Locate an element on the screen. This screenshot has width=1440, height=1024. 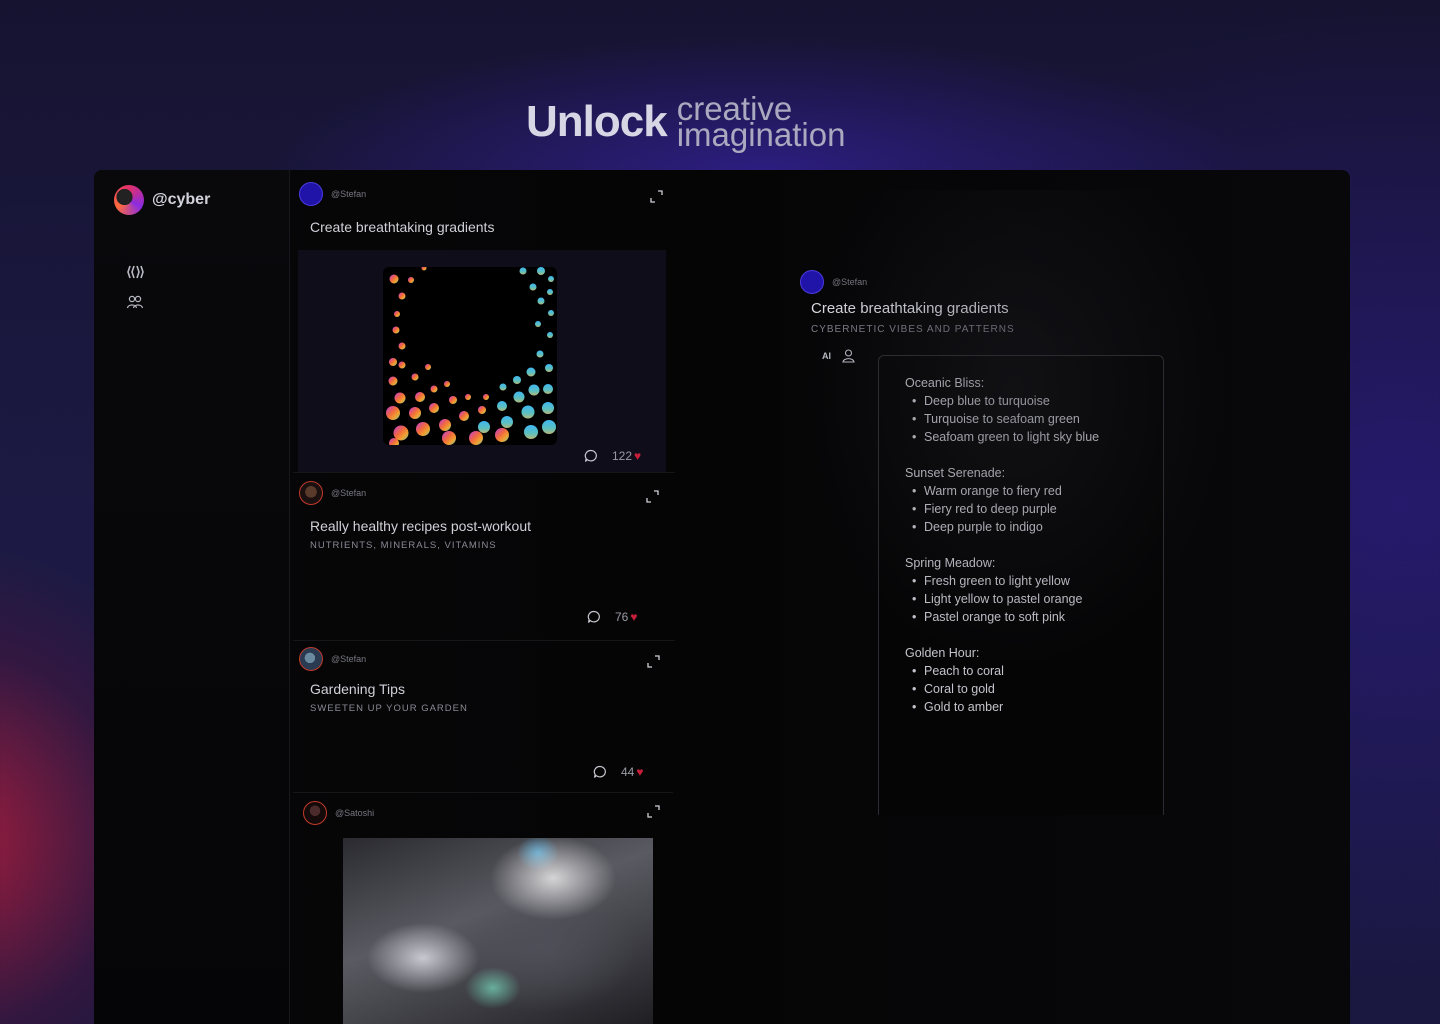
dot-pattern-art is located at coordinates (470, 356).